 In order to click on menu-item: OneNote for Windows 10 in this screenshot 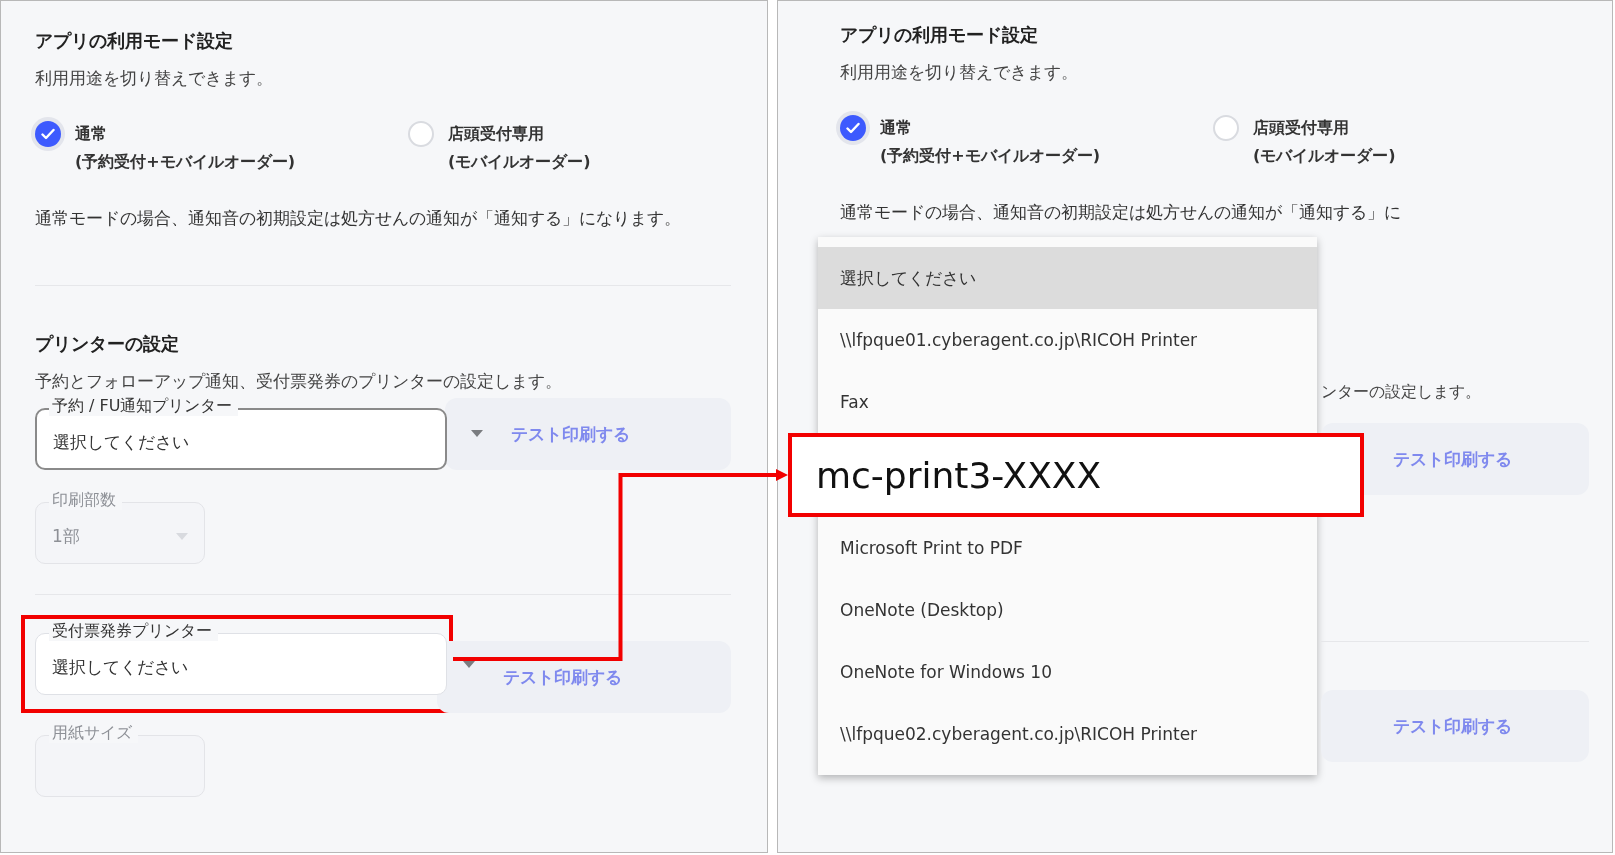, I will do `click(1067, 672)`.